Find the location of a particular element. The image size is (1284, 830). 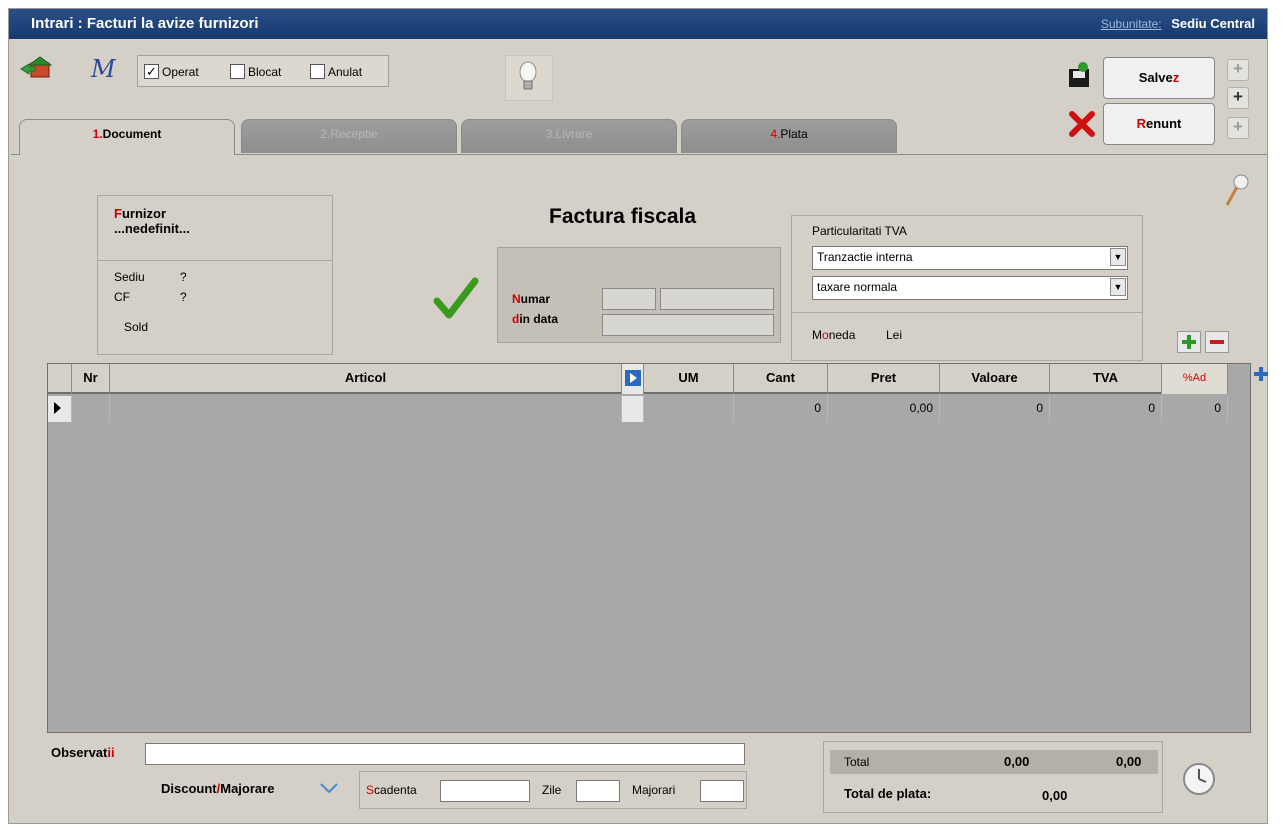

cell-articol is located at coordinates (366, 409).